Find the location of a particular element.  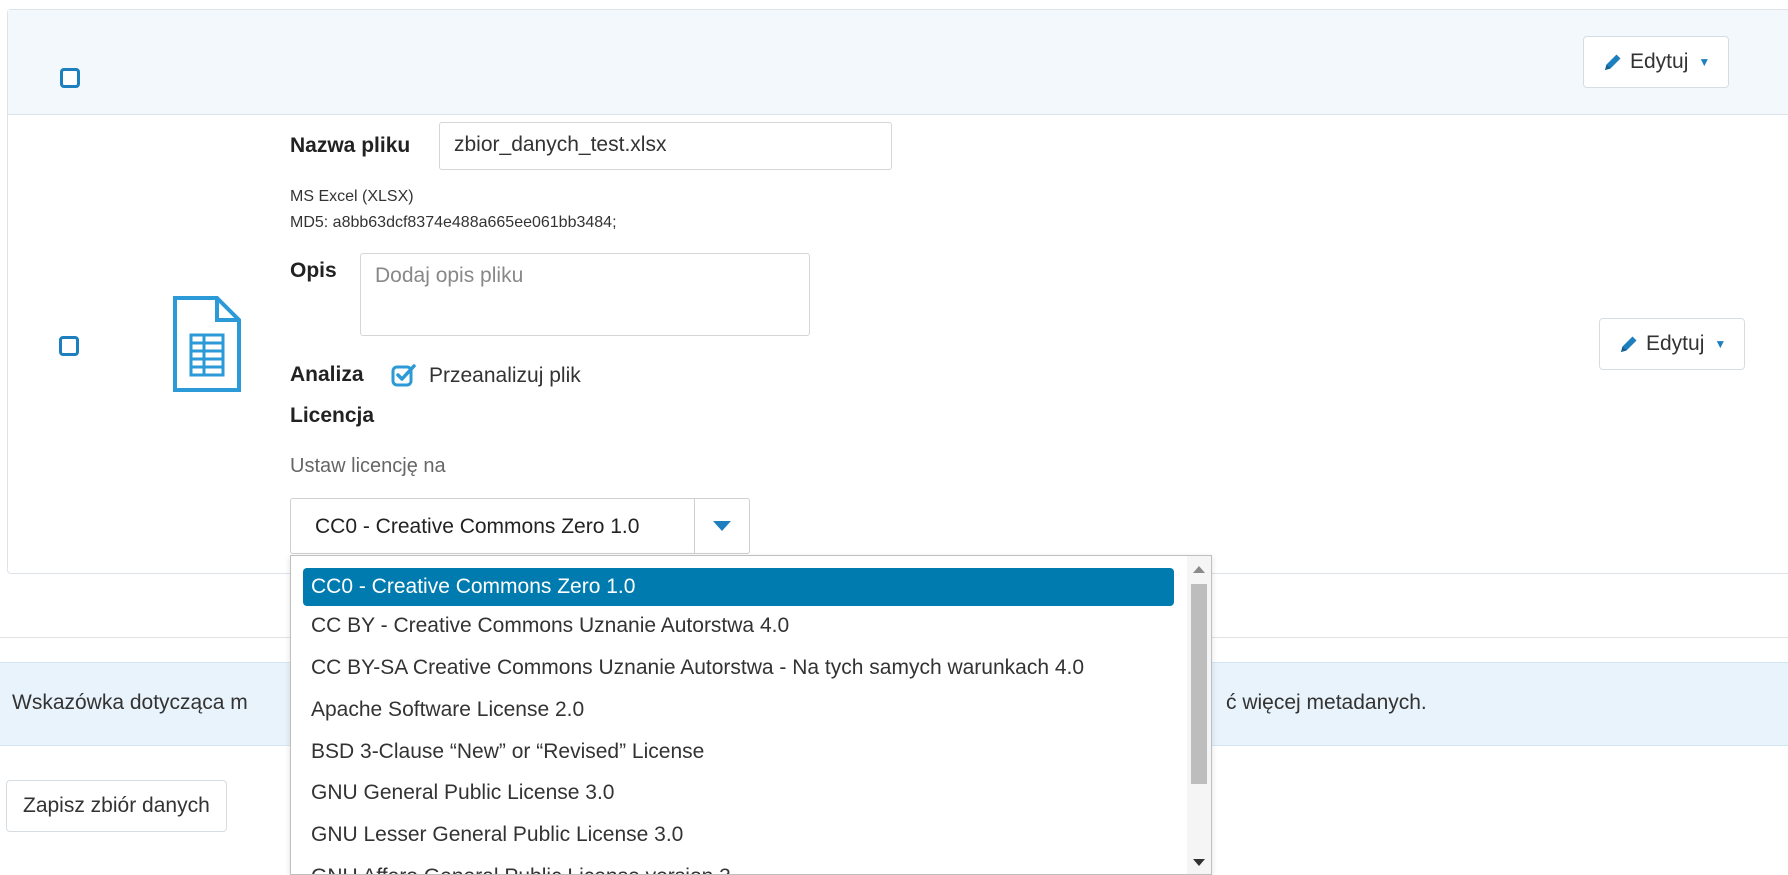

file-format: MS Excel (XLSX) is located at coordinates (352, 196).